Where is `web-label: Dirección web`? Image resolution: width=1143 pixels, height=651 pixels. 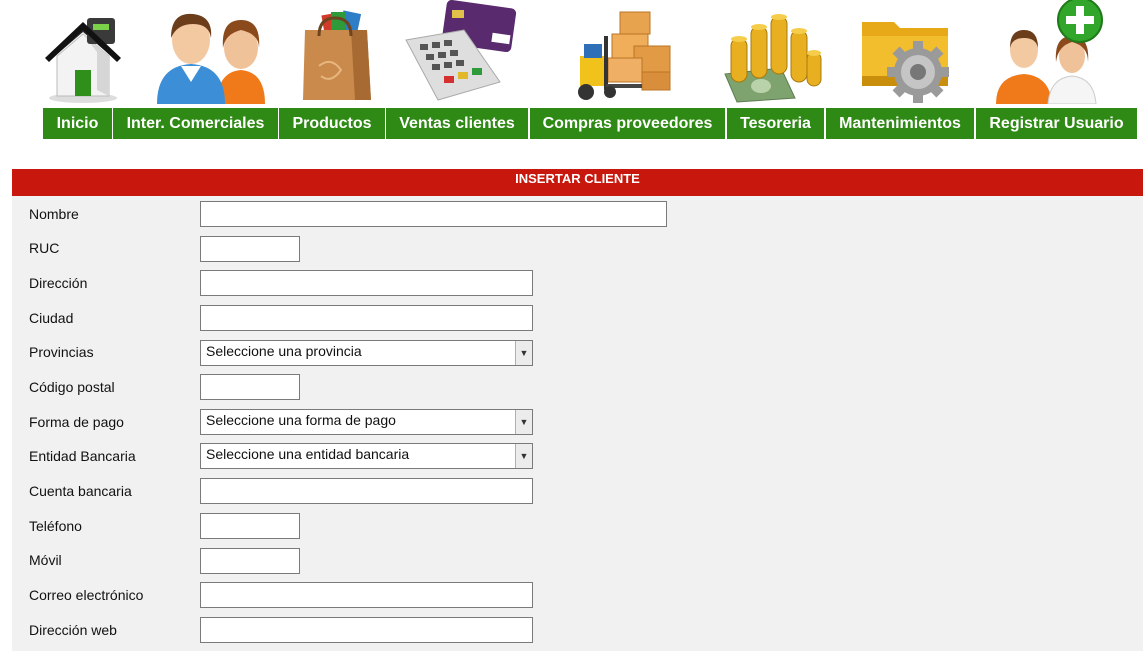
web-label: Dirección web is located at coordinates (73, 630).